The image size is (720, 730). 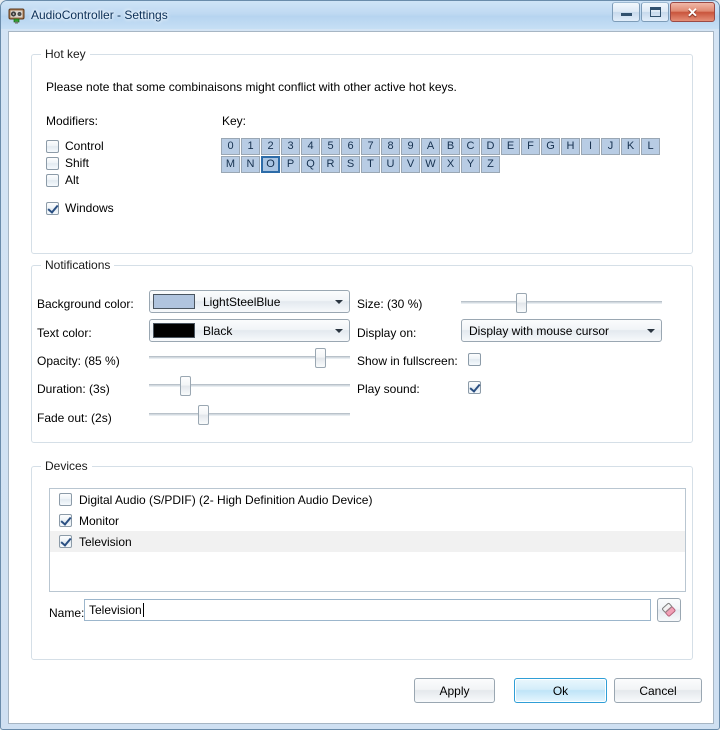 What do you see at coordinates (84, 146) in the screenshot?
I see `modifier-label: Control` at bounding box center [84, 146].